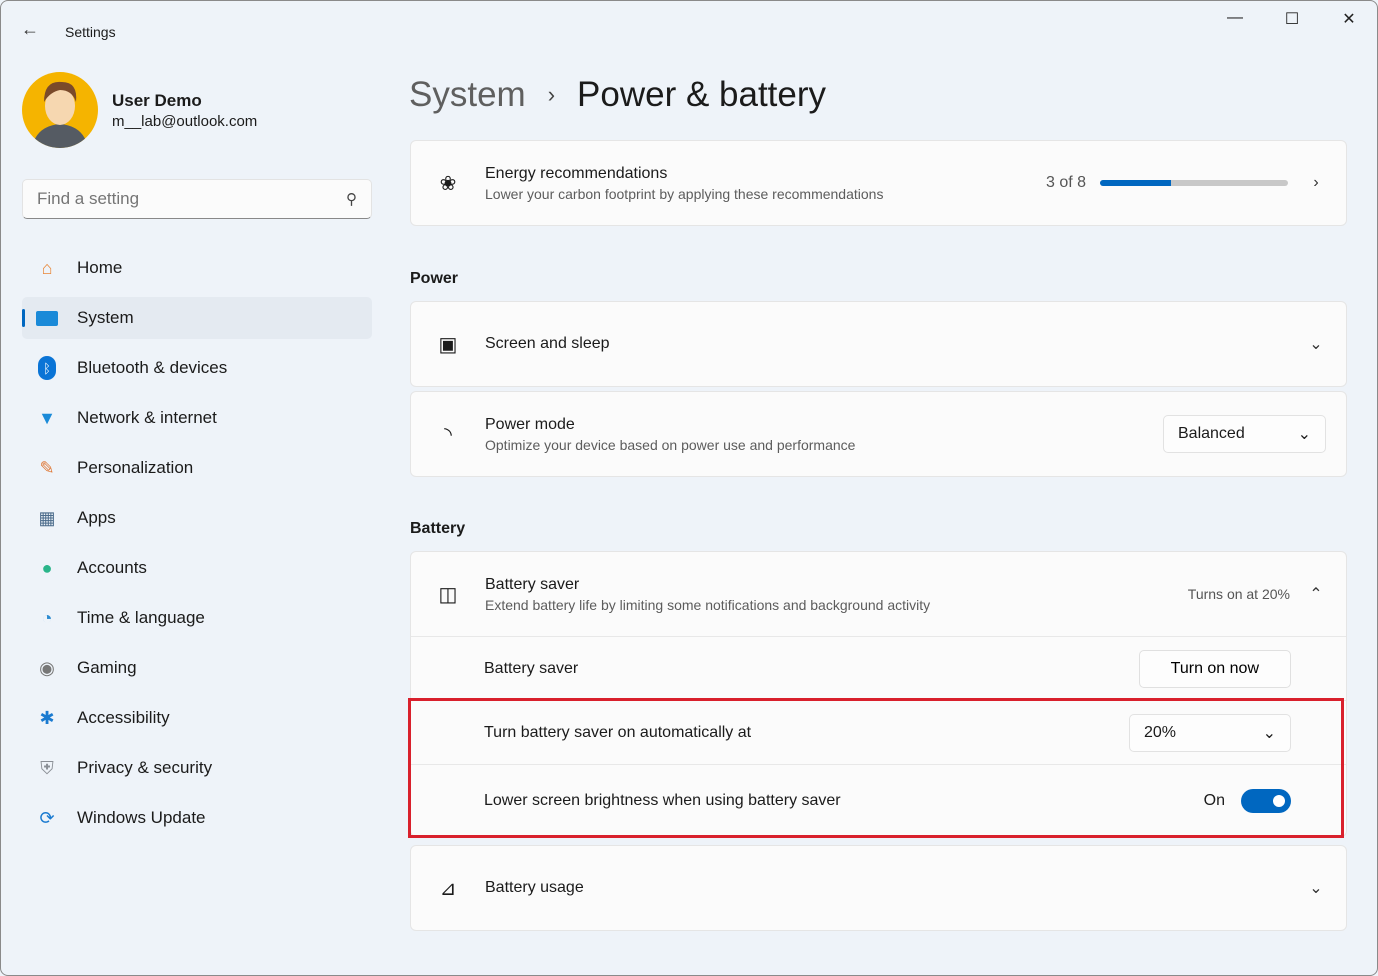  What do you see at coordinates (1292, 19) in the screenshot?
I see `maximize-button: ☐` at bounding box center [1292, 19].